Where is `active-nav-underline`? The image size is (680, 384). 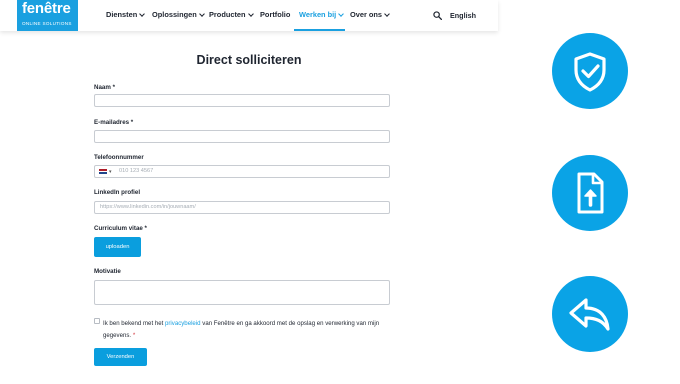
active-nav-underline is located at coordinates (319, 30).